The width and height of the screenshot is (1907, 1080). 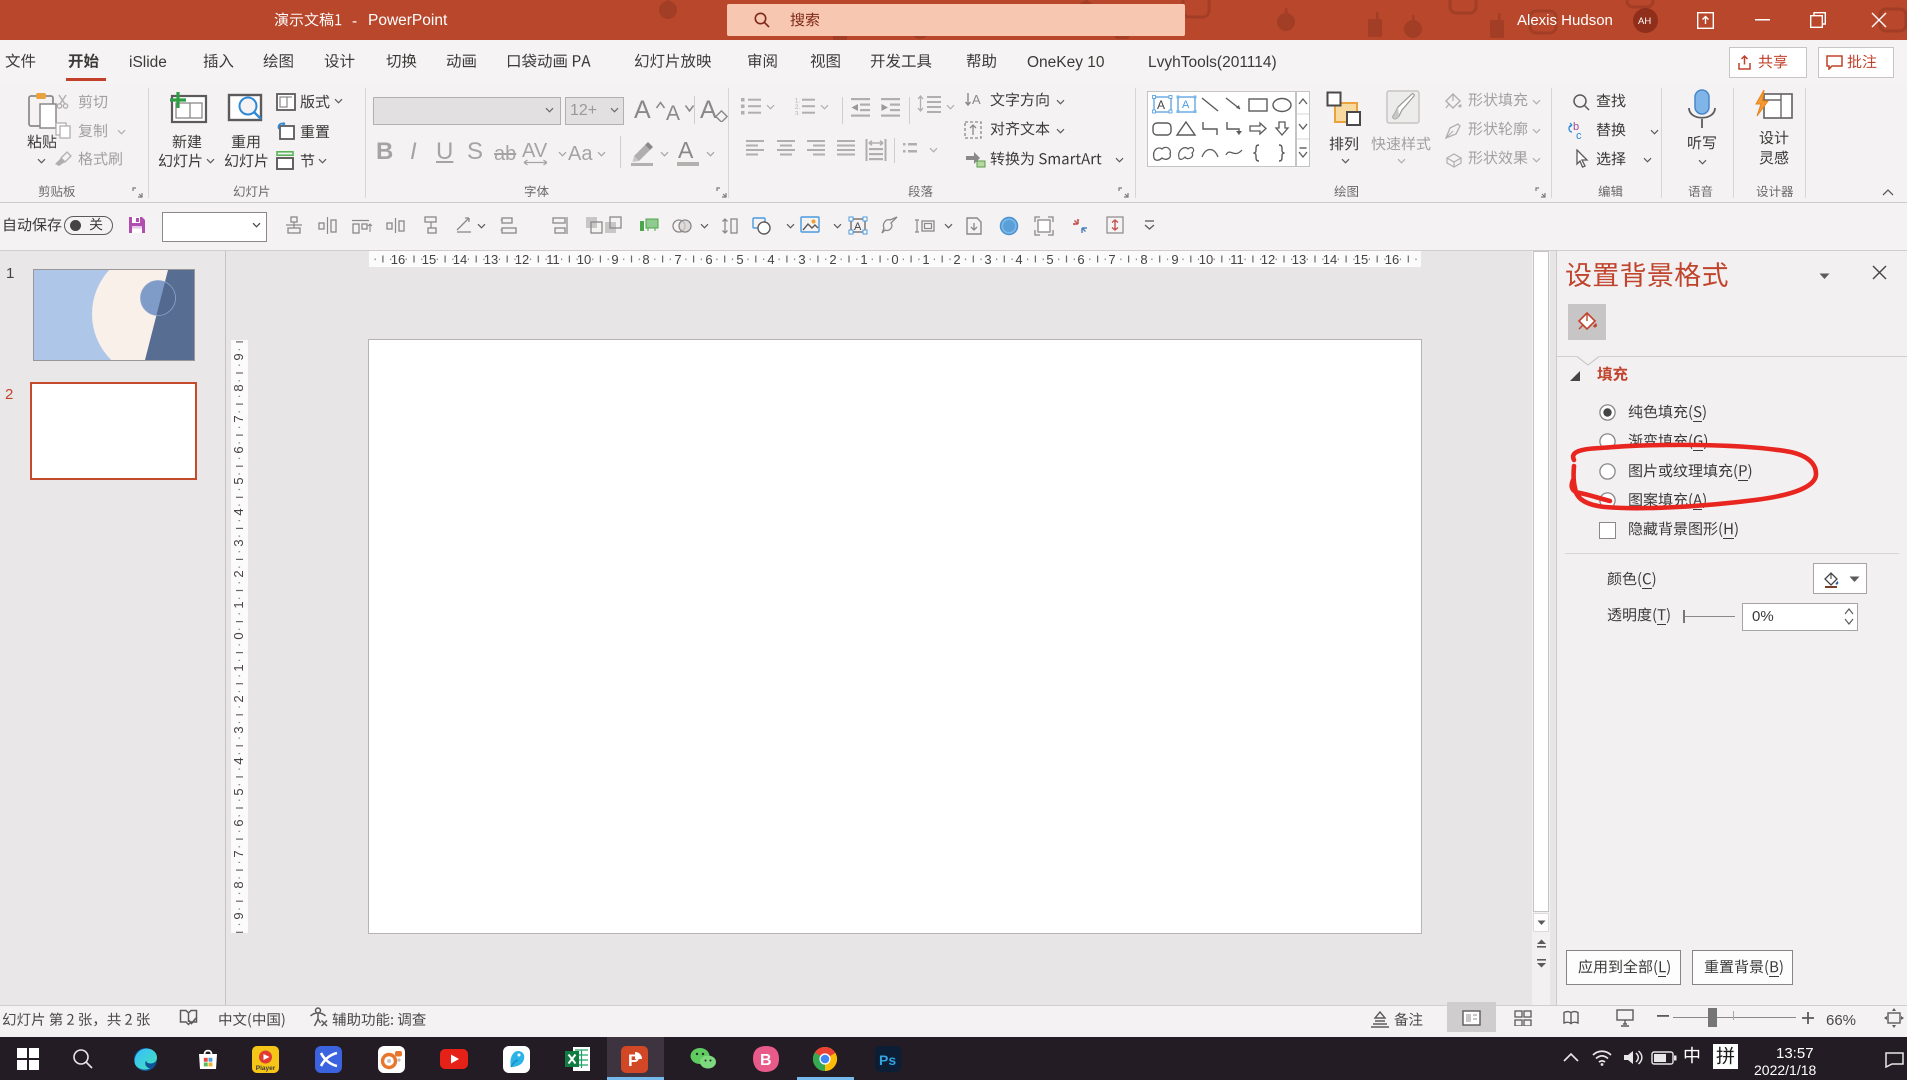 I want to click on svg-text: Ps, so click(x=887, y=1060).